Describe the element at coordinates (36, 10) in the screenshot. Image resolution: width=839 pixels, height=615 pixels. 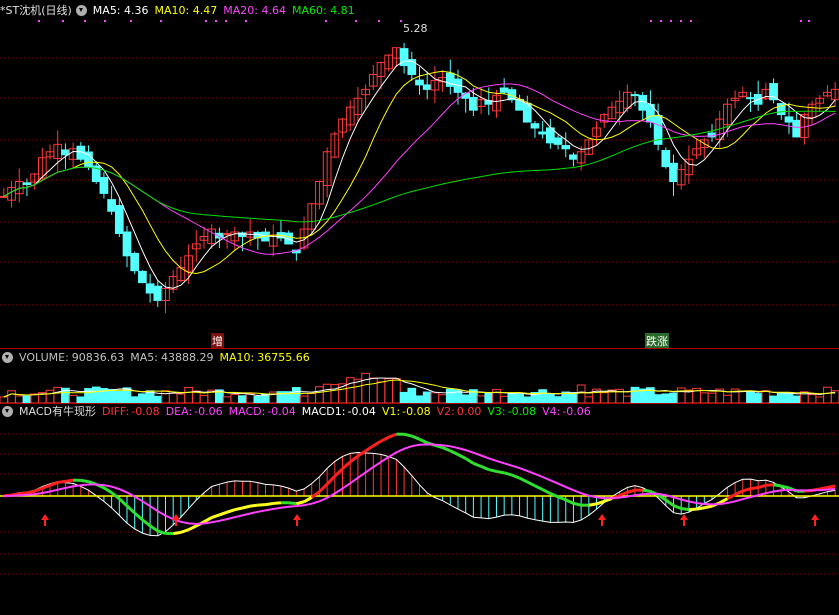
I see `price-title: *ST沈机(日线)` at that location.